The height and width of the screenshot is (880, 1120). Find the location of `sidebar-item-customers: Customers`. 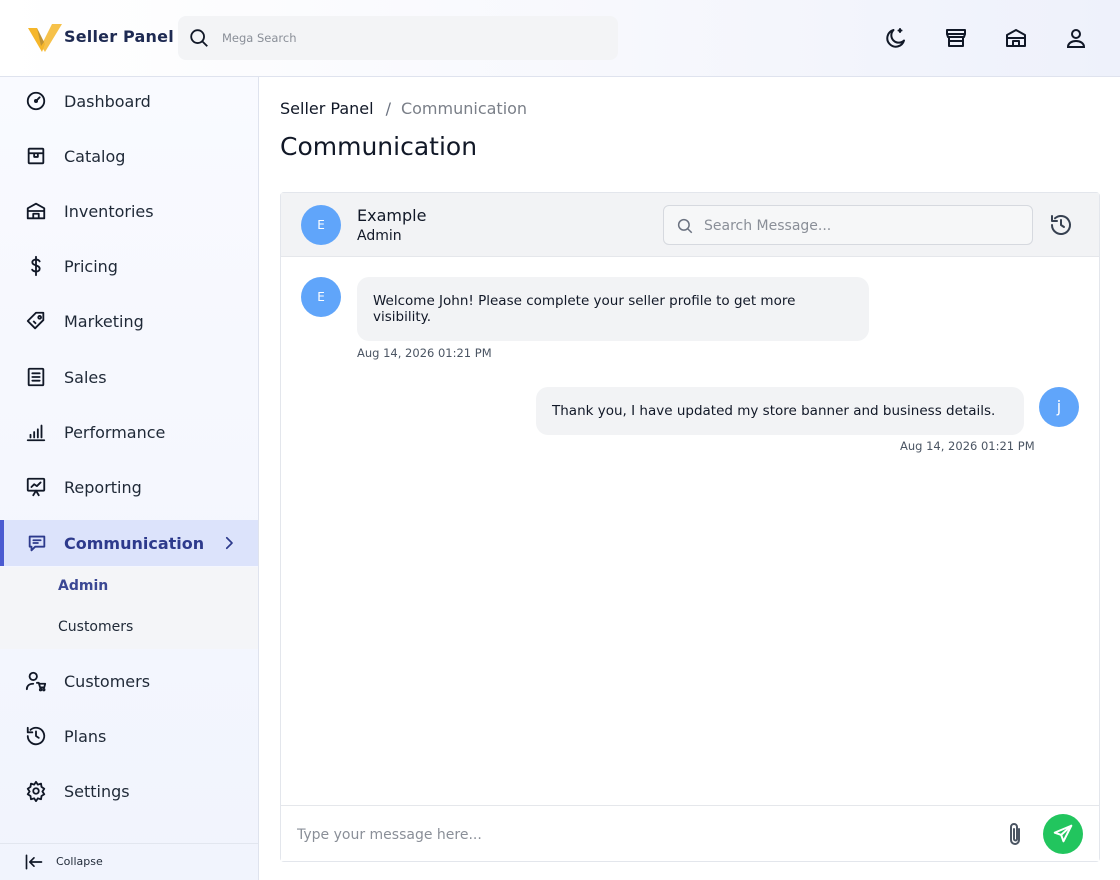

sidebar-item-customers: Customers is located at coordinates (129, 681).